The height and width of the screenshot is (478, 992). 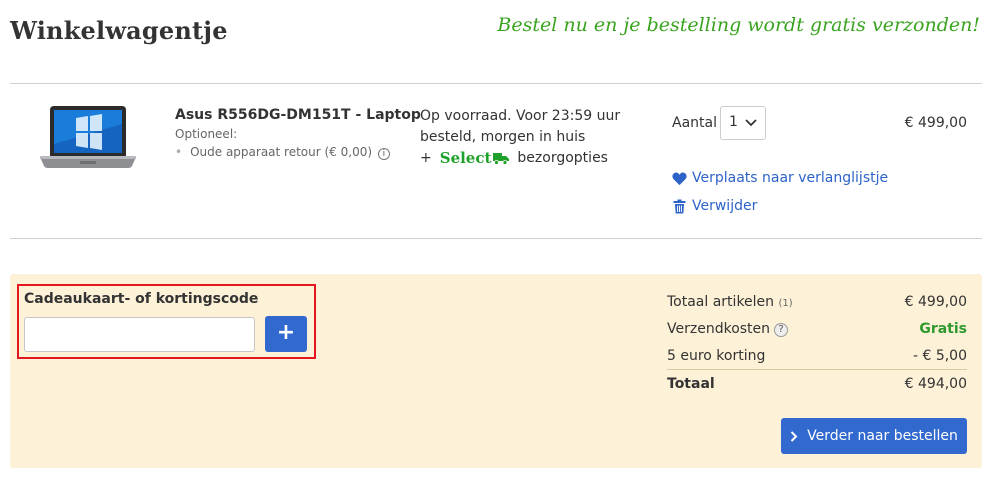 What do you see at coordinates (935, 302) in the screenshot?
I see `items-total-value: € 499,00` at bounding box center [935, 302].